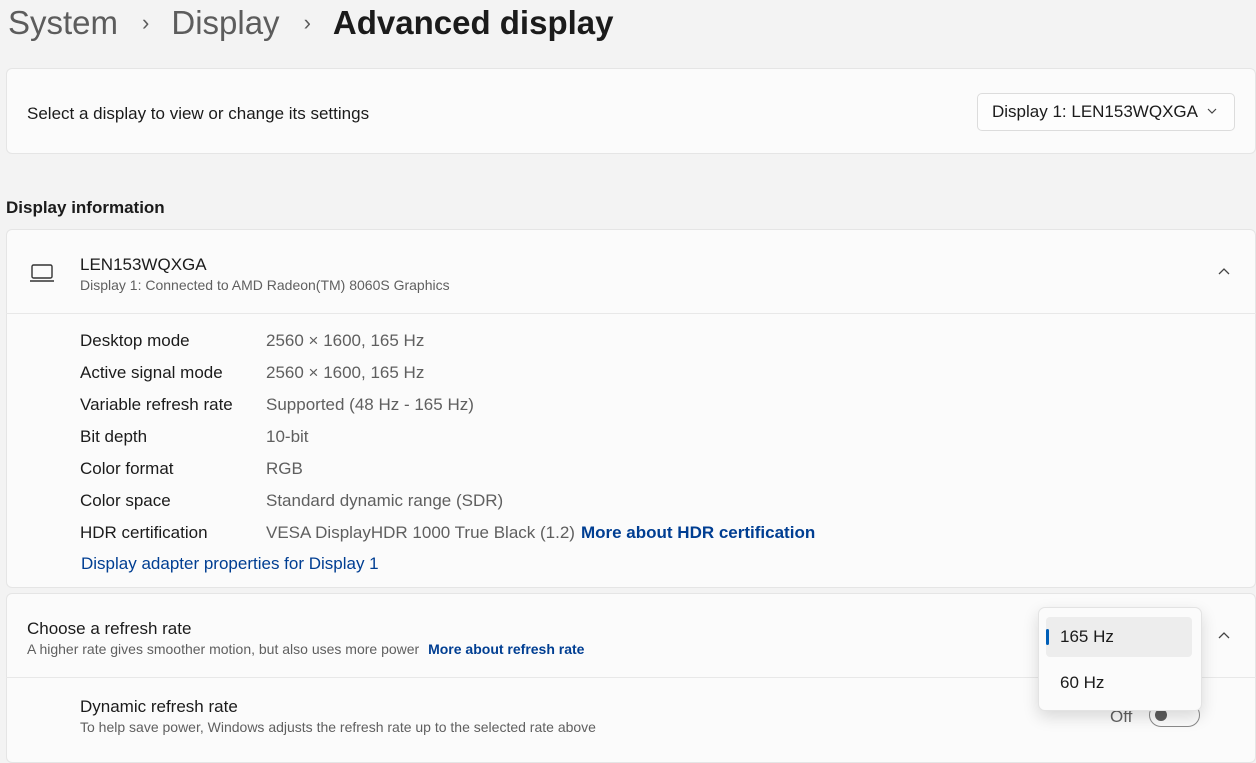 The width and height of the screenshot is (1256, 763). What do you see at coordinates (144, 532) in the screenshot?
I see `info-label: HDR certification` at bounding box center [144, 532].